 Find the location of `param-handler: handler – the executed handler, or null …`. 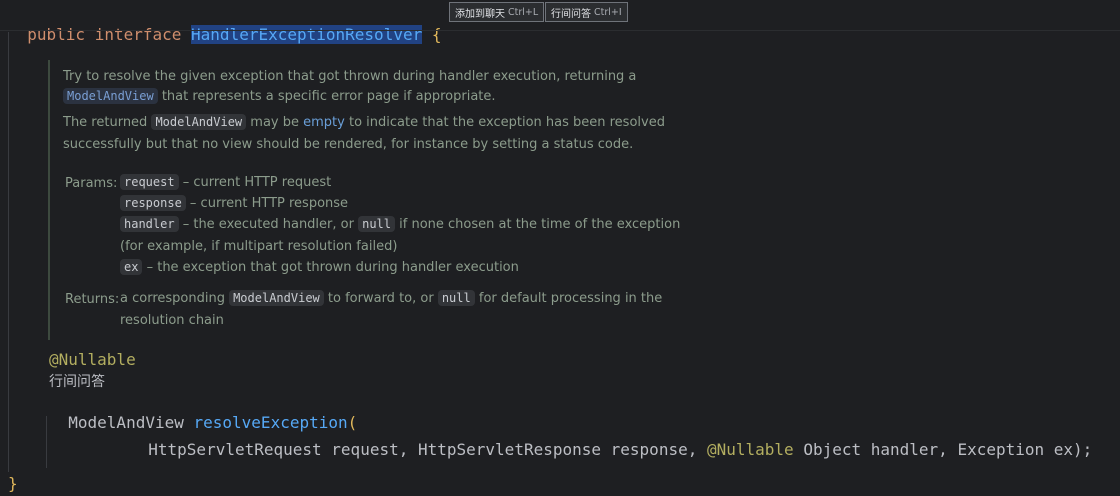

param-handler: handler – the executed handler, or null … is located at coordinates (400, 224).